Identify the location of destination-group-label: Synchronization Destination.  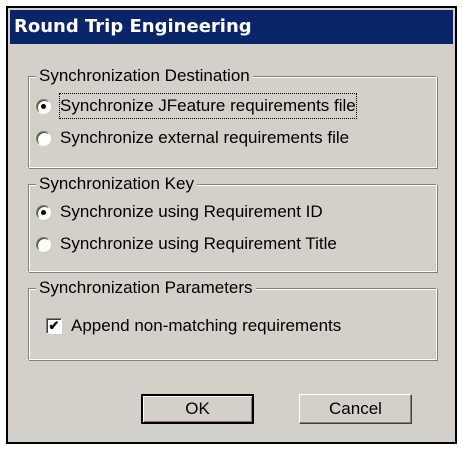
(144, 76).